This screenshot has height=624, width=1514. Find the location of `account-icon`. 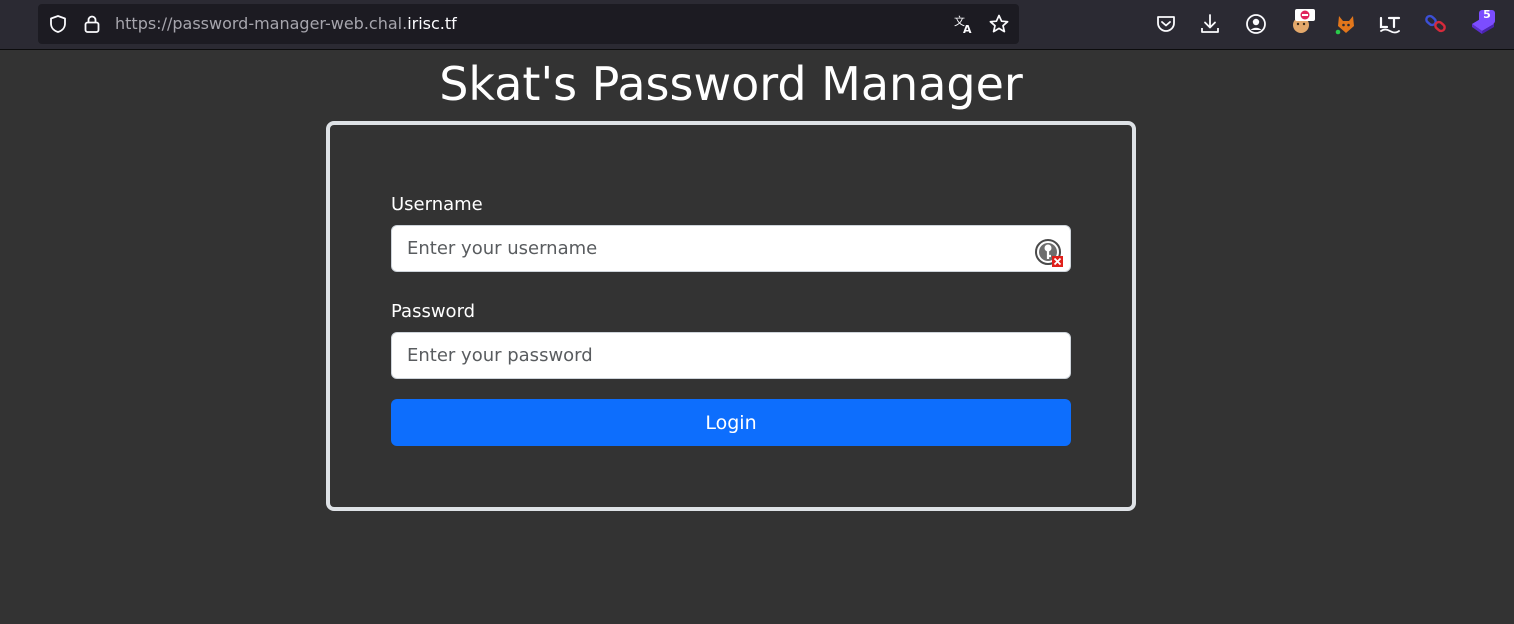

account-icon is located at coordinates (1256, 24).